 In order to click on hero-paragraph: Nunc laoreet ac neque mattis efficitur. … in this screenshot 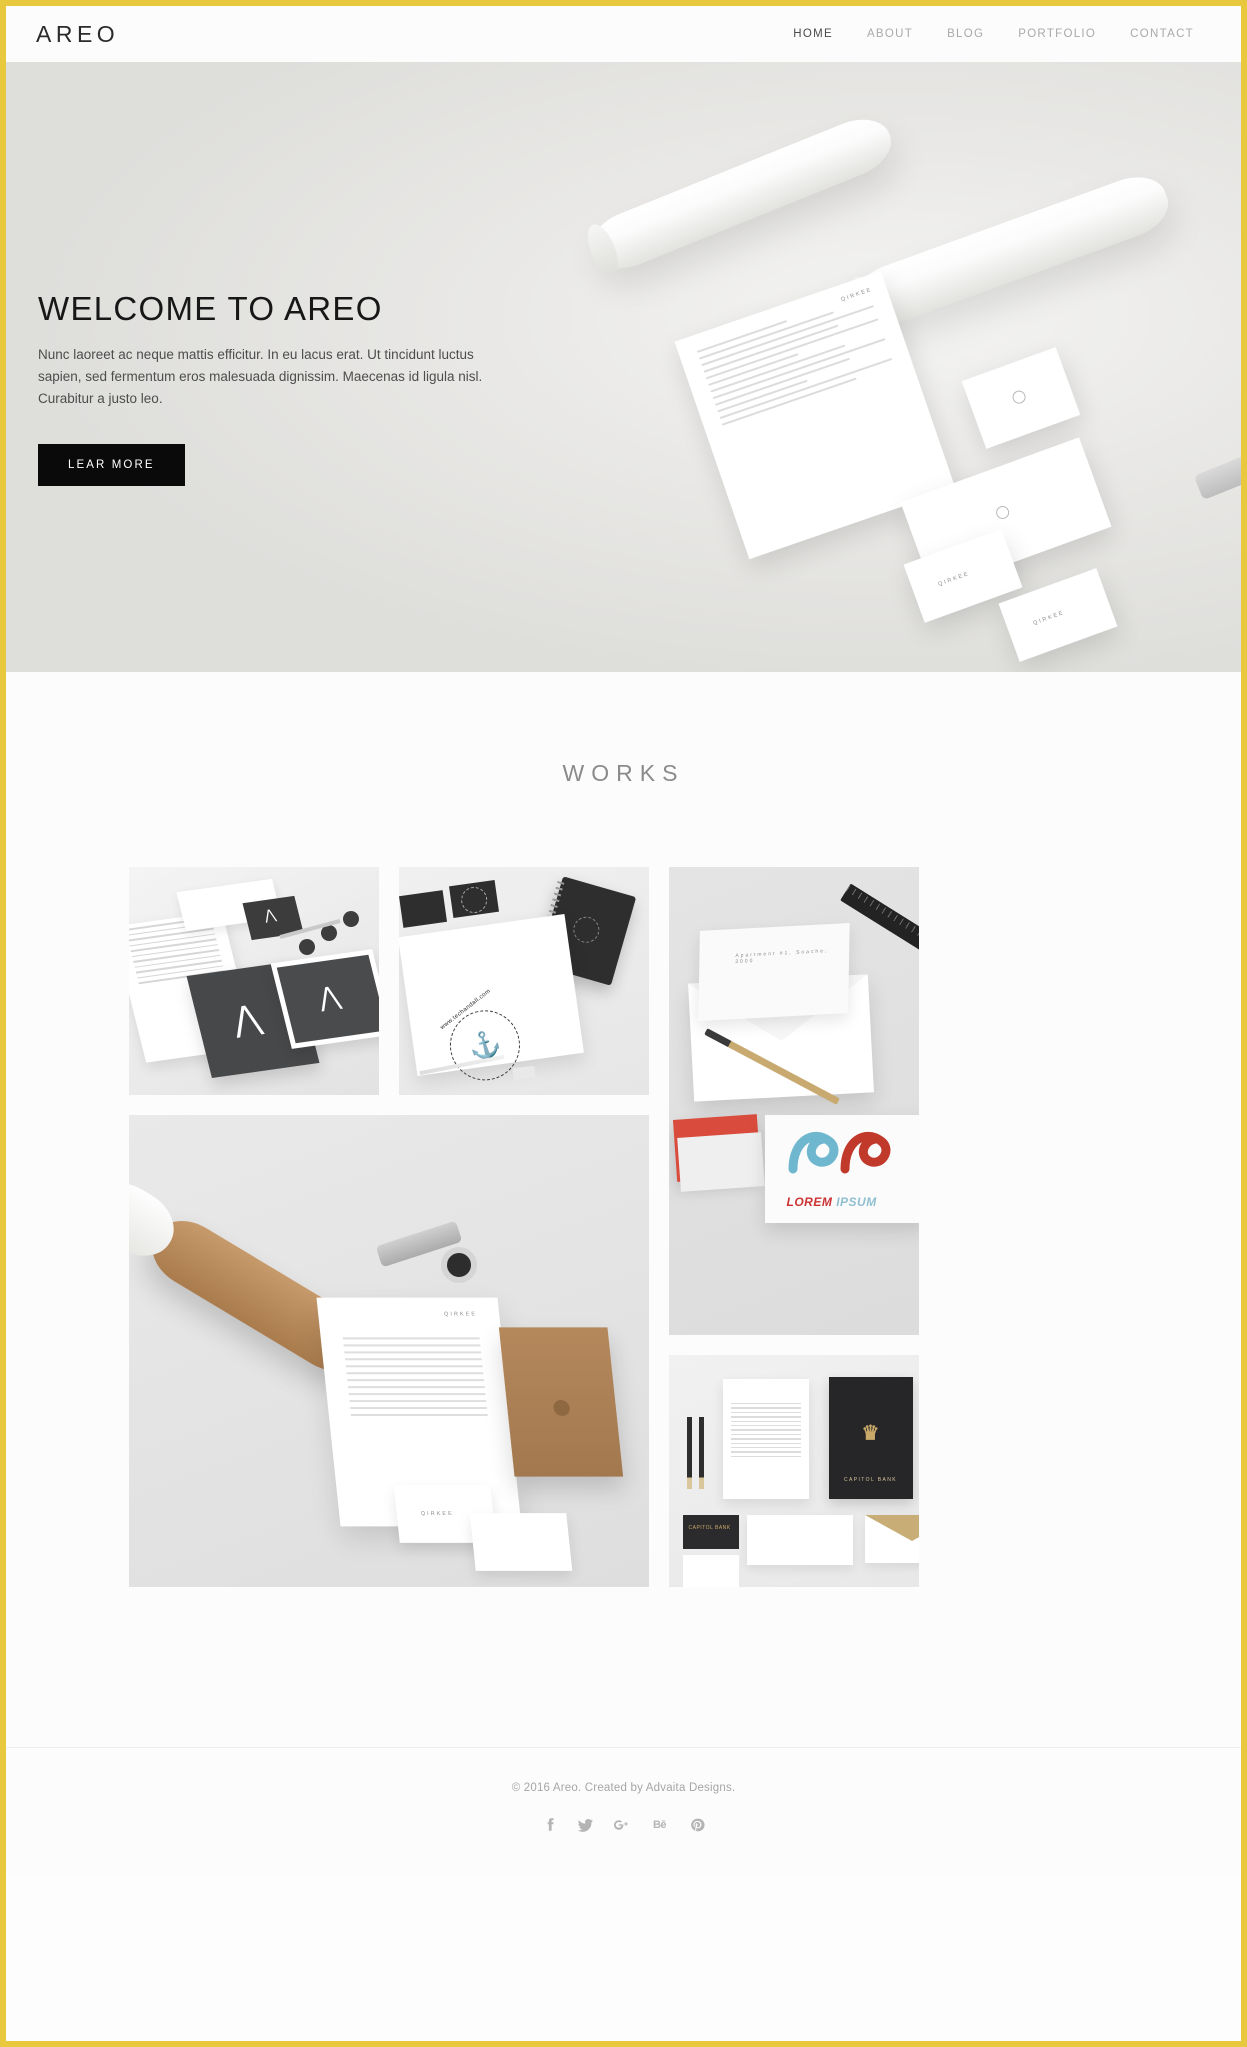, I will do `click(260, 376)`.